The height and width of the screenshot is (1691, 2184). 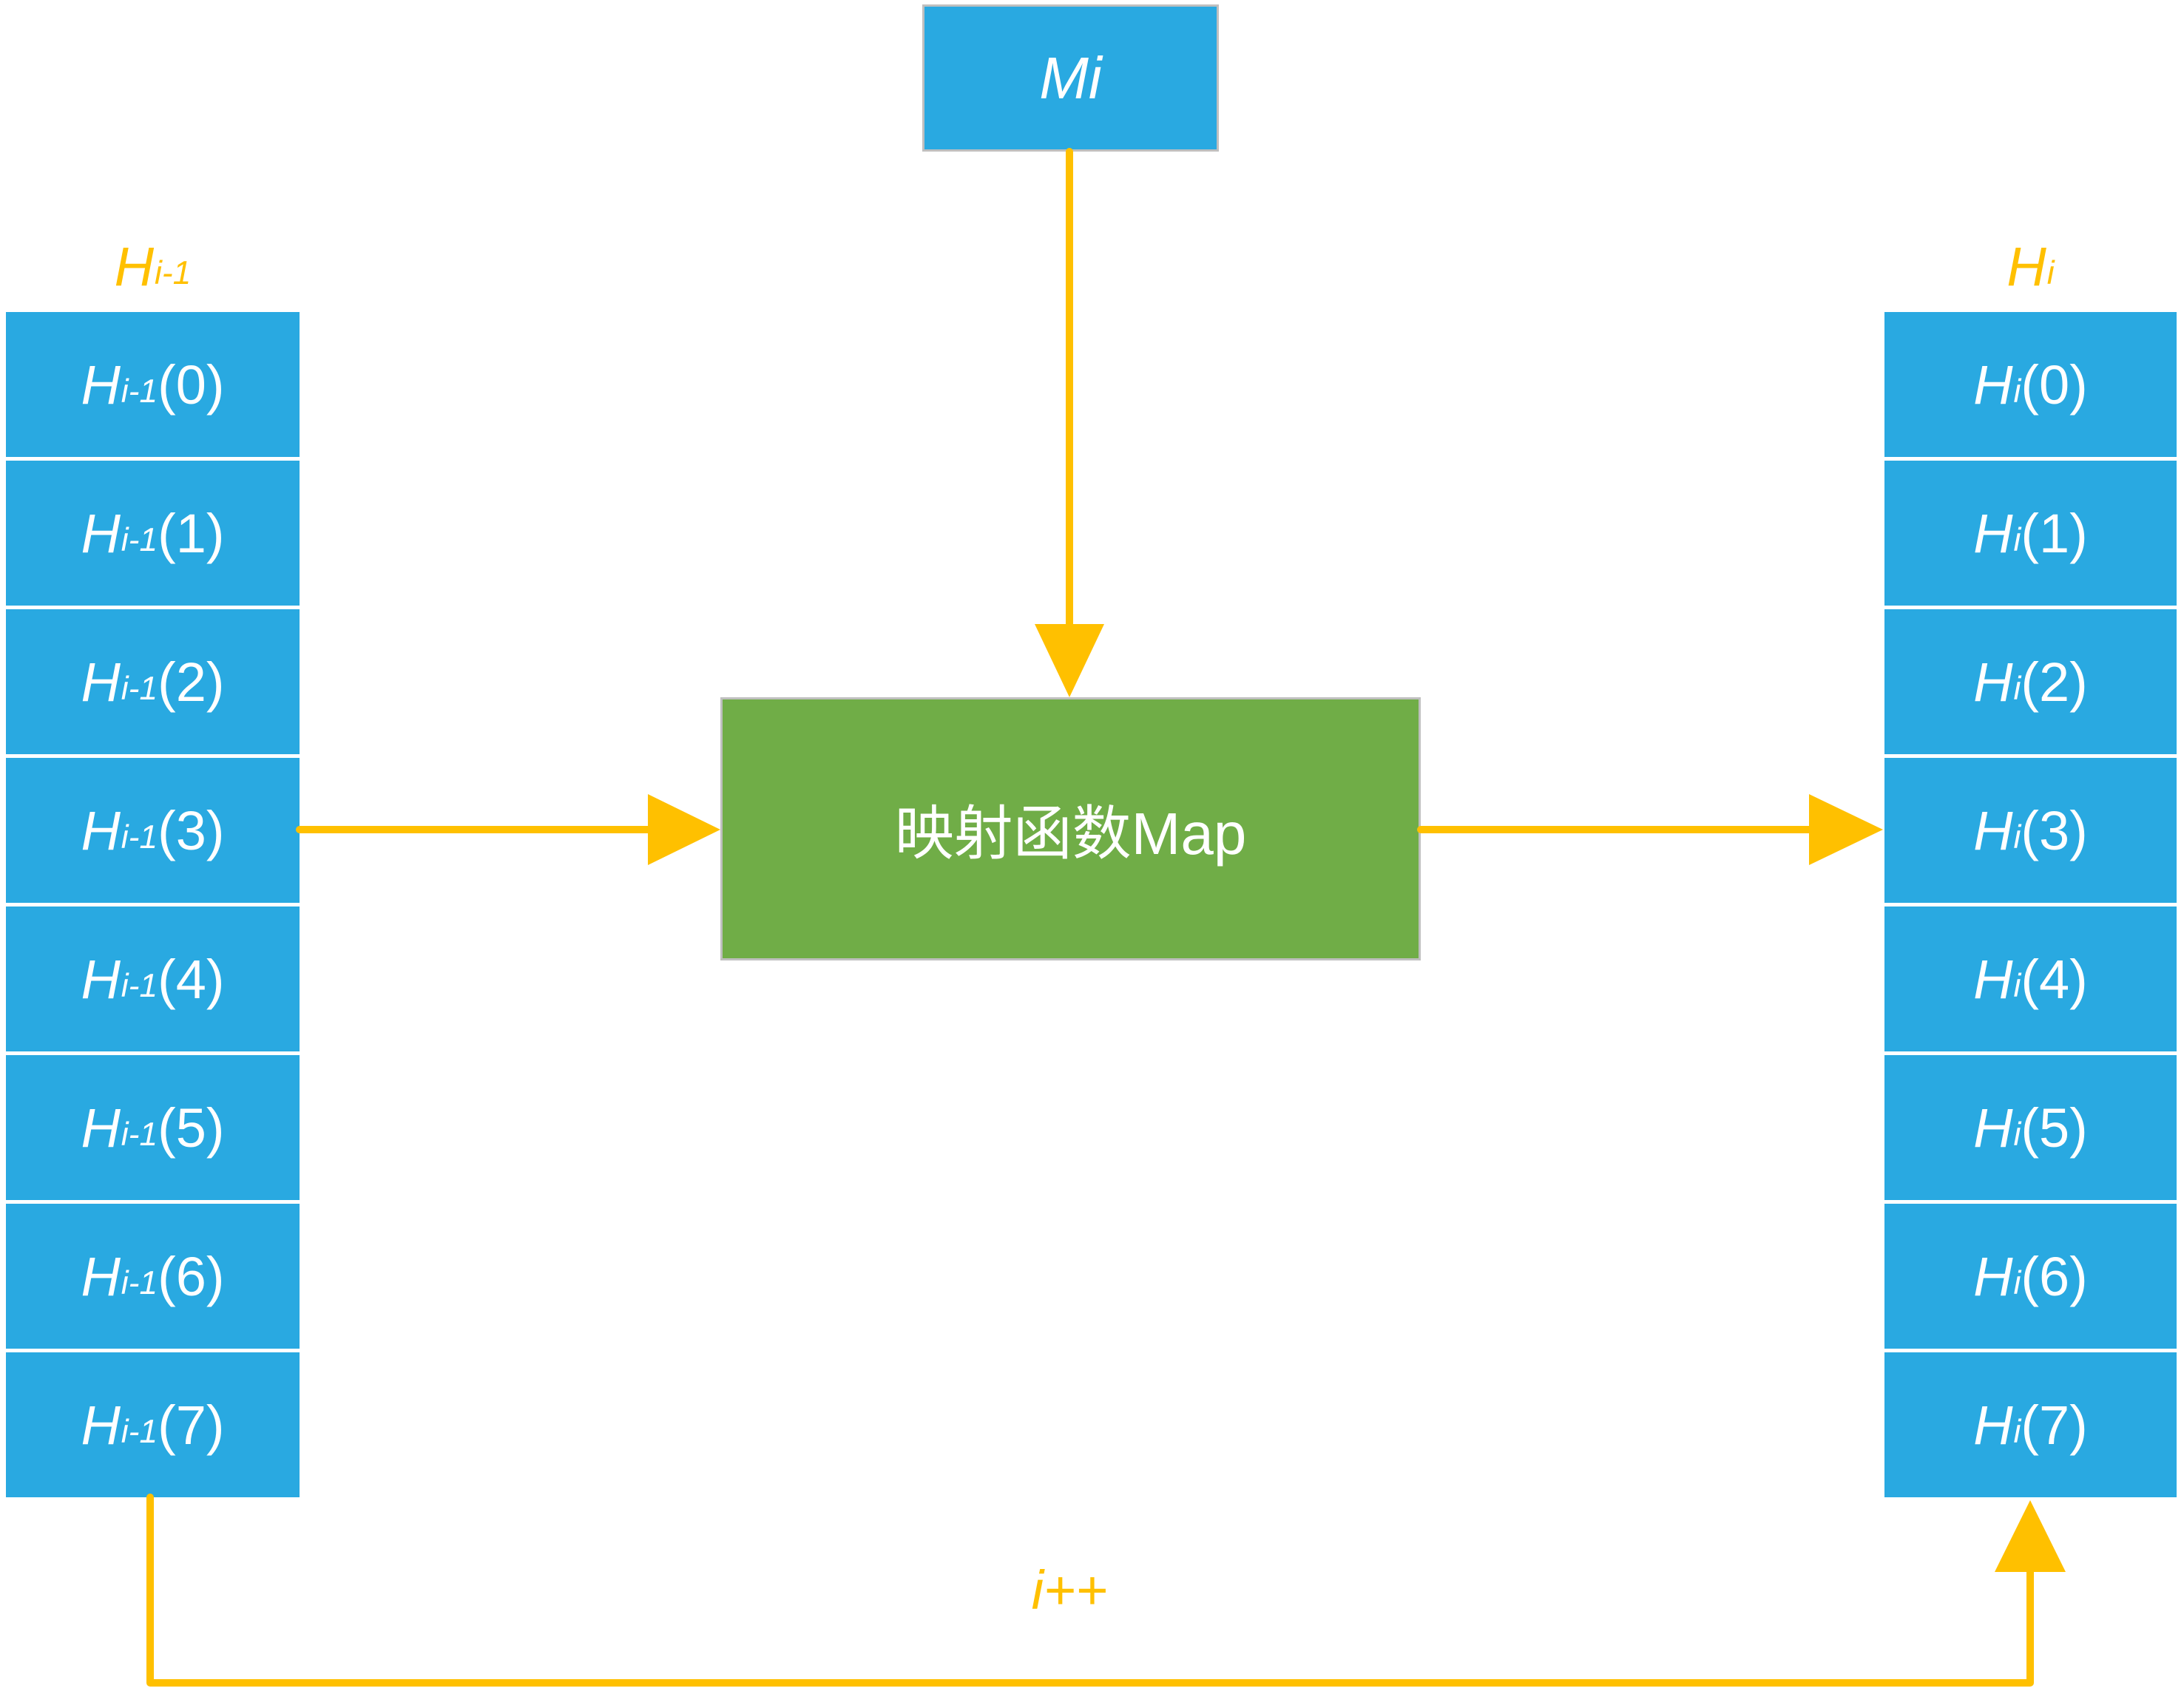 I want to click on right-column-cell-arg: (4), so click(x=2054, y=979).